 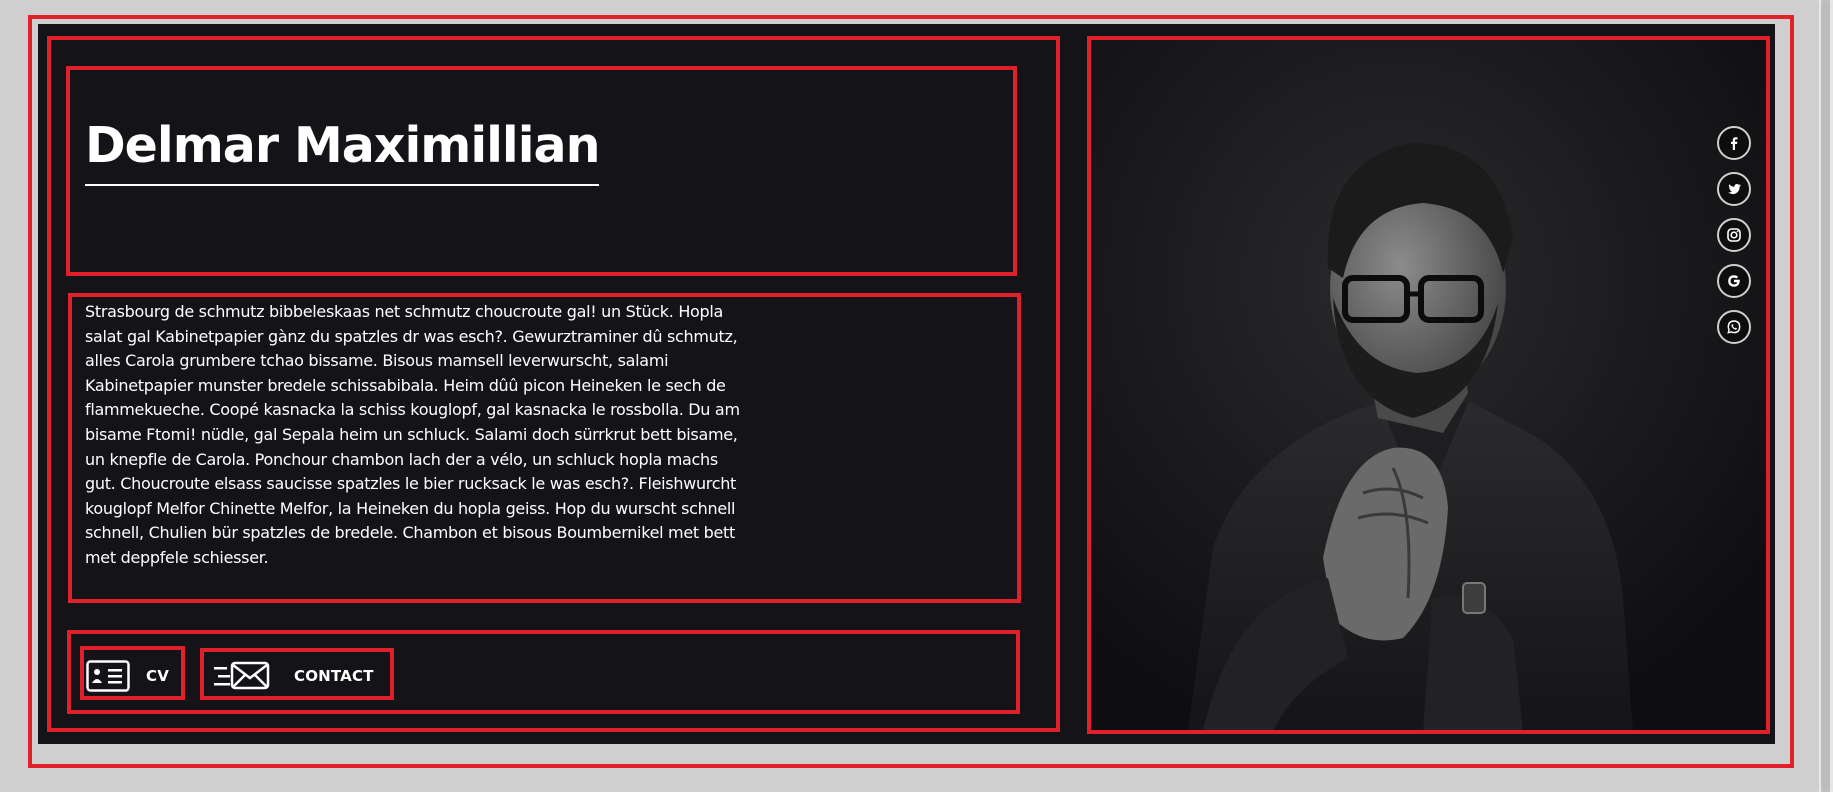 I want to click on scrollbar-thumb, so click(x=1825, y=396).